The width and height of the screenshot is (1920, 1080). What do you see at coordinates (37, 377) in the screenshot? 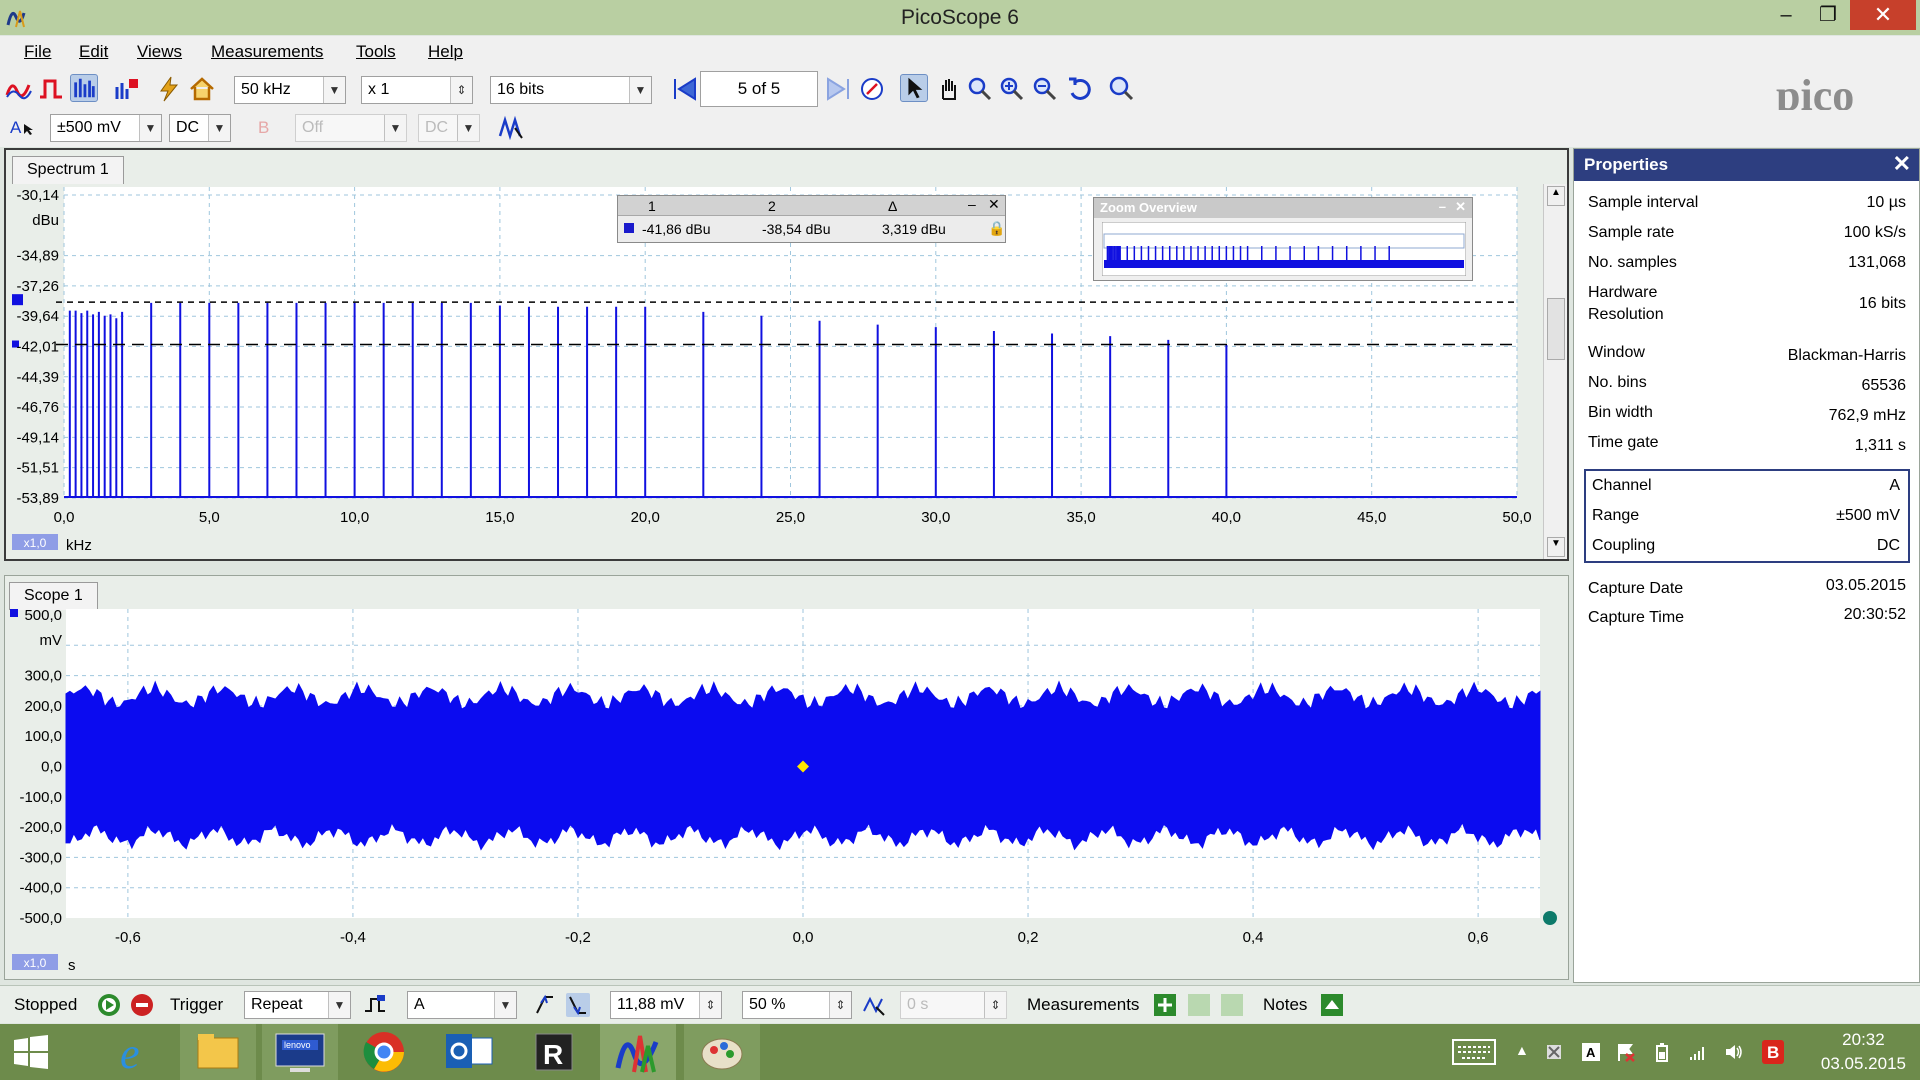
I see `y-tick-label: -44,39` at bounding box center [37, 377].